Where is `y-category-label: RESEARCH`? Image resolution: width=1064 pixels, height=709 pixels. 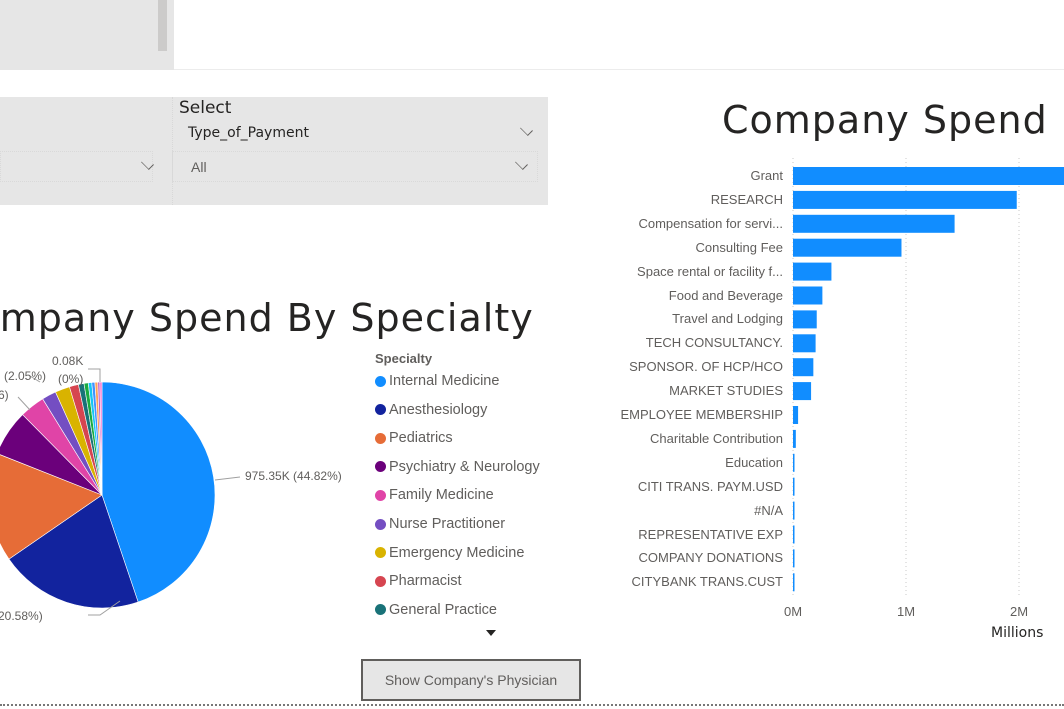
y-category-label: RESEARCH is located at coordinates (746, 199).